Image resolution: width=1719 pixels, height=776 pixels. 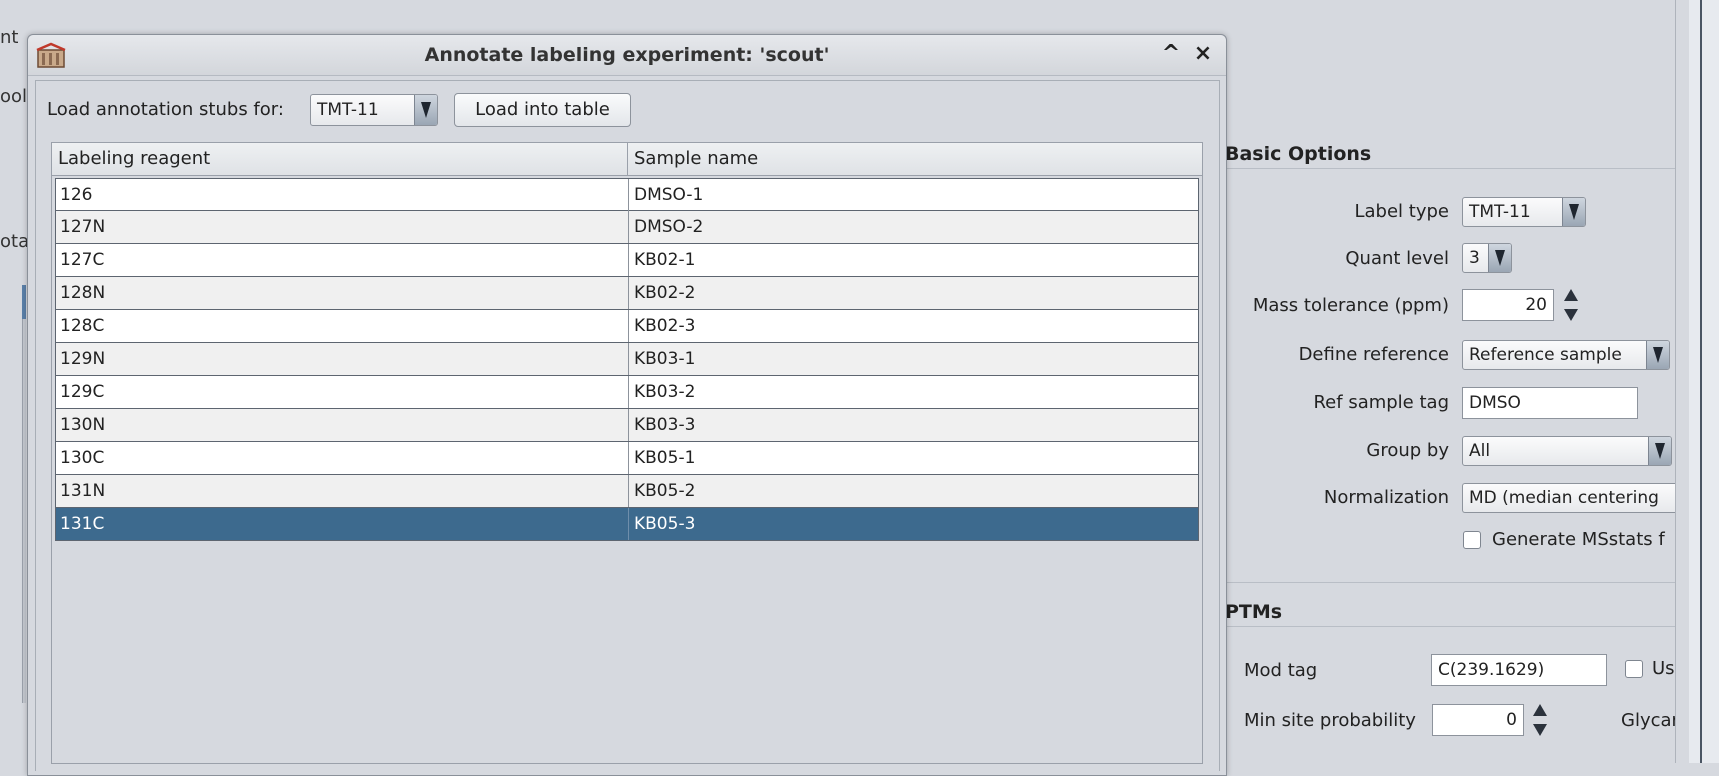 I want to click on label-type-value: TMT-11, so click(x=1500, y=212).